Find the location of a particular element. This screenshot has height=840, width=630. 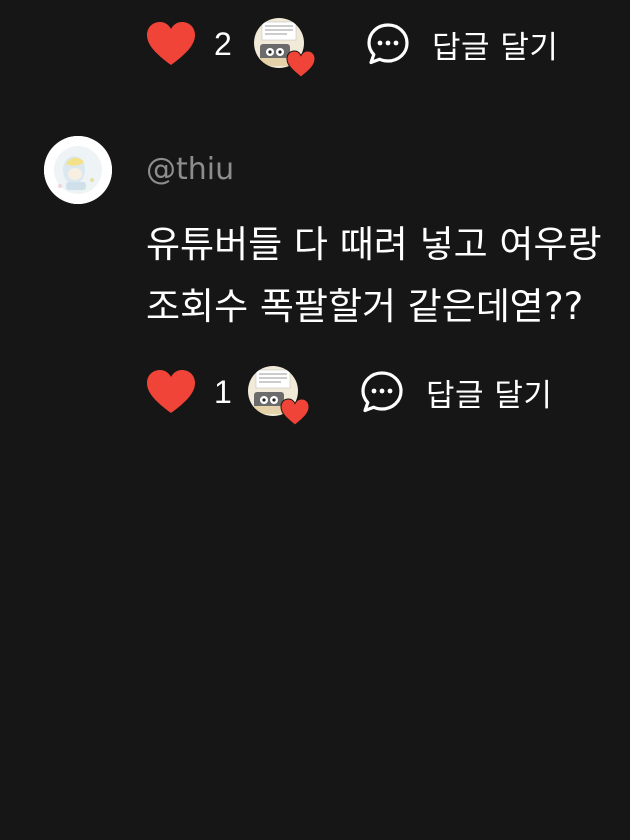

previous-comment-actions: 2 답글 달기 is located at coordinates (352, 46).